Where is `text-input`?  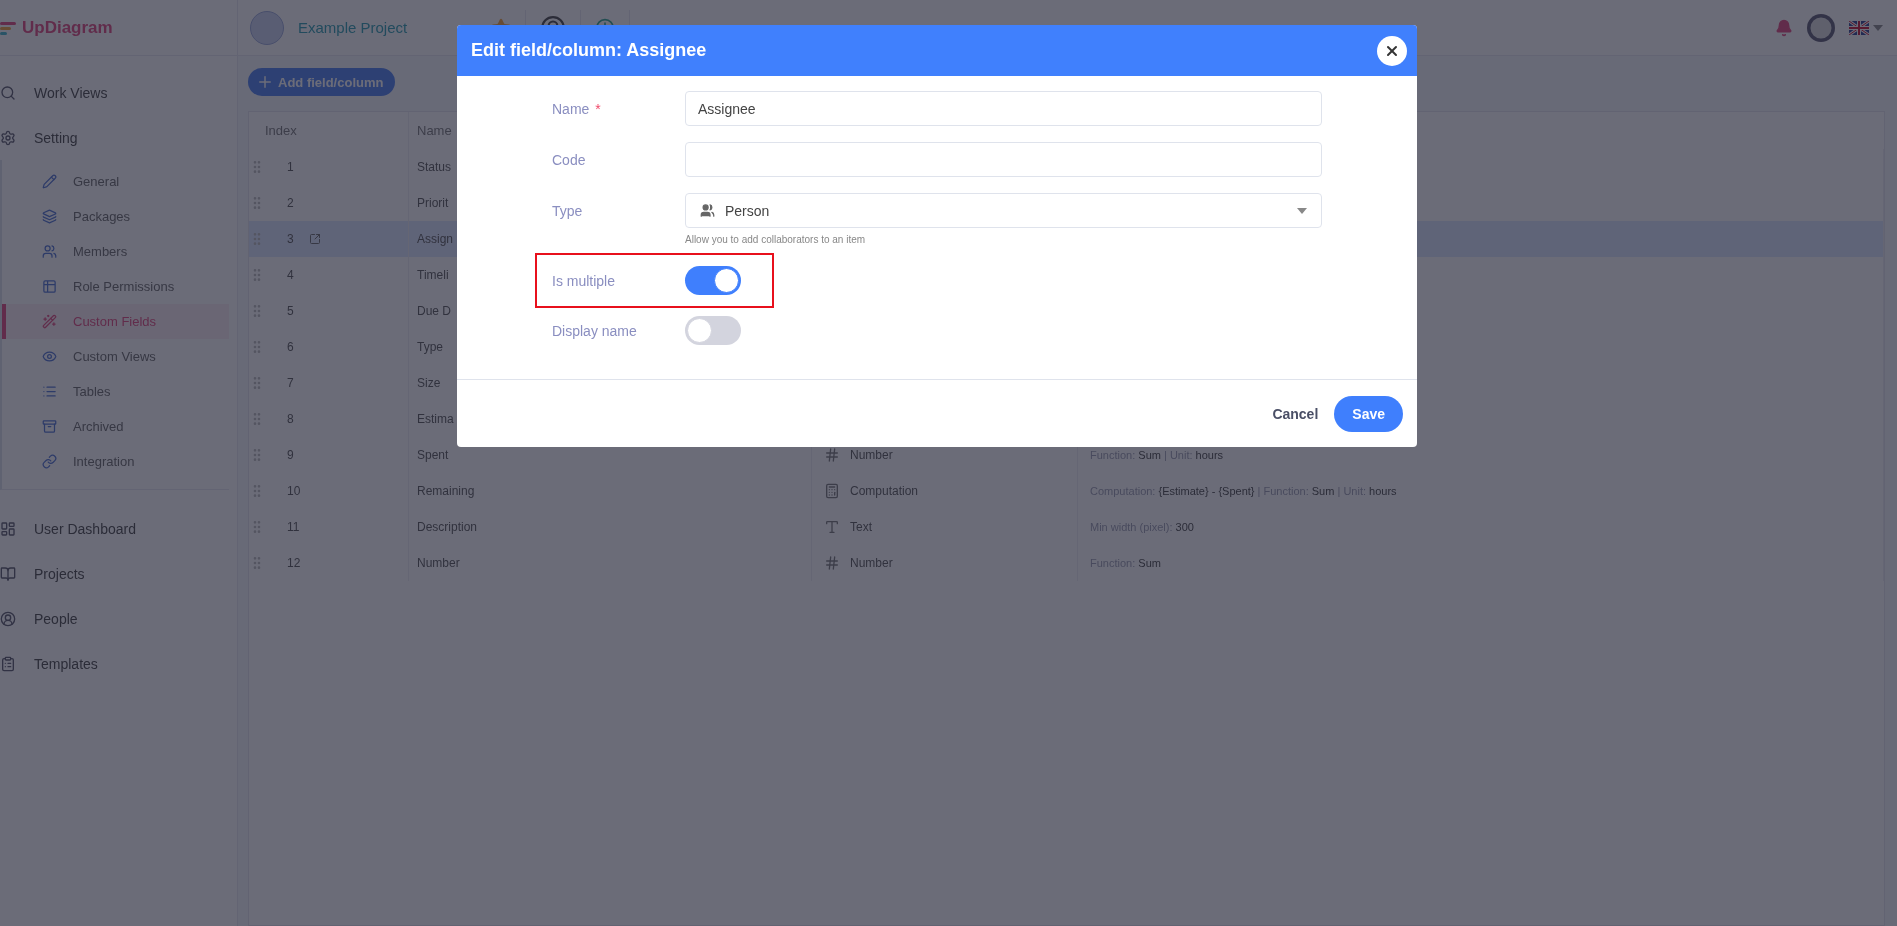
text-input is located at coordinates (1003, 159).